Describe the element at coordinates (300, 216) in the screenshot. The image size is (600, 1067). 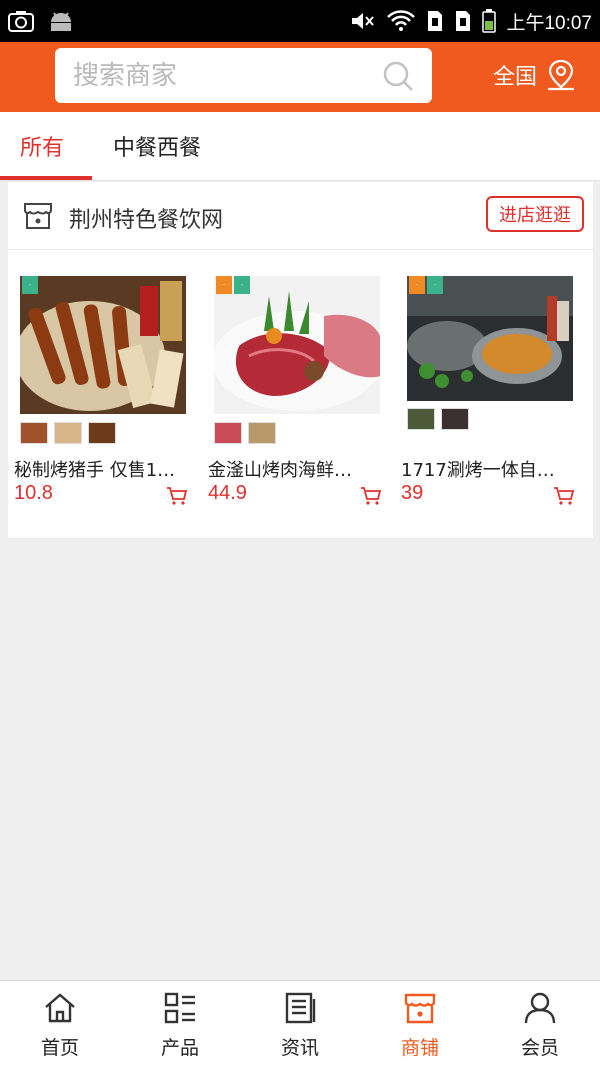
I see `shop-header: 荆州特色餐饮网 进店逛逛` at that location.